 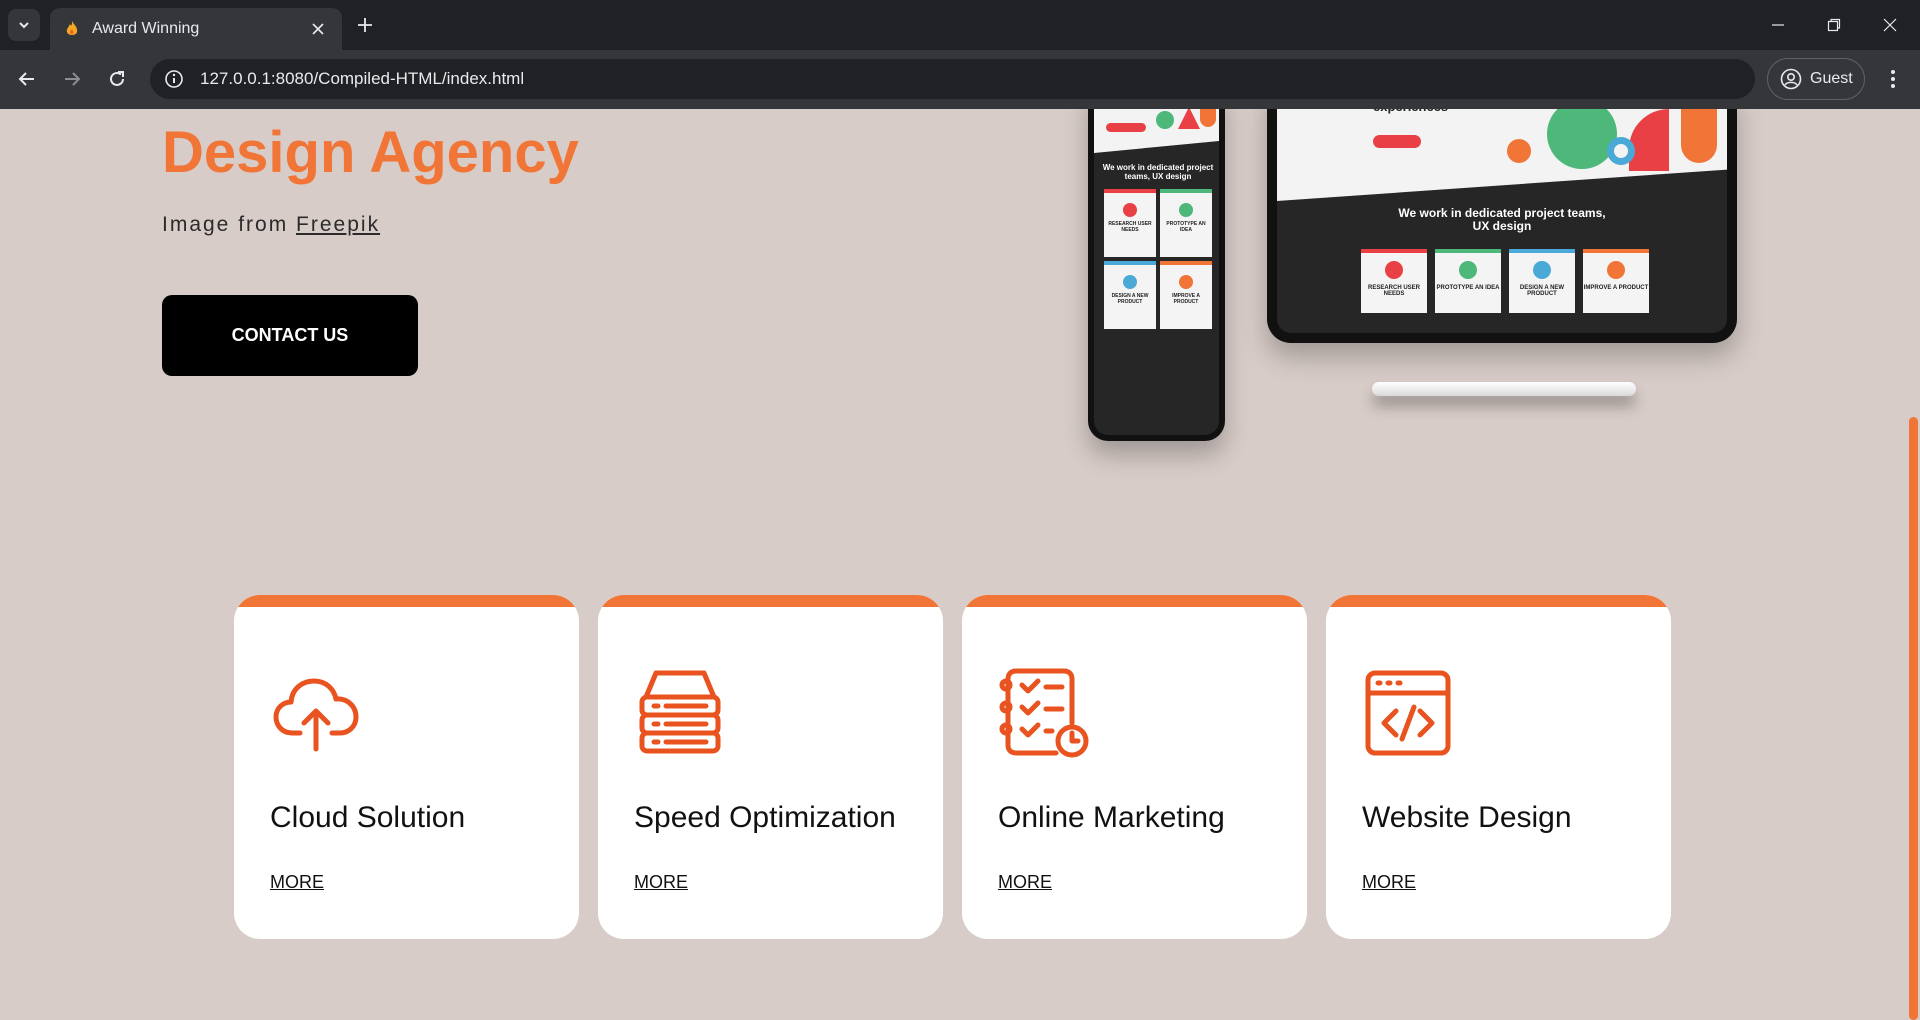 I want to click on info-icon, so click(x=174, y=79).